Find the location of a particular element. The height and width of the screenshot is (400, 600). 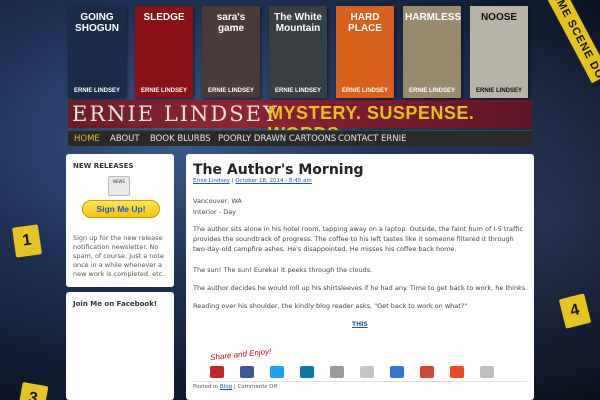

book-title: HARMLESS is located at coordinates (433, 17).